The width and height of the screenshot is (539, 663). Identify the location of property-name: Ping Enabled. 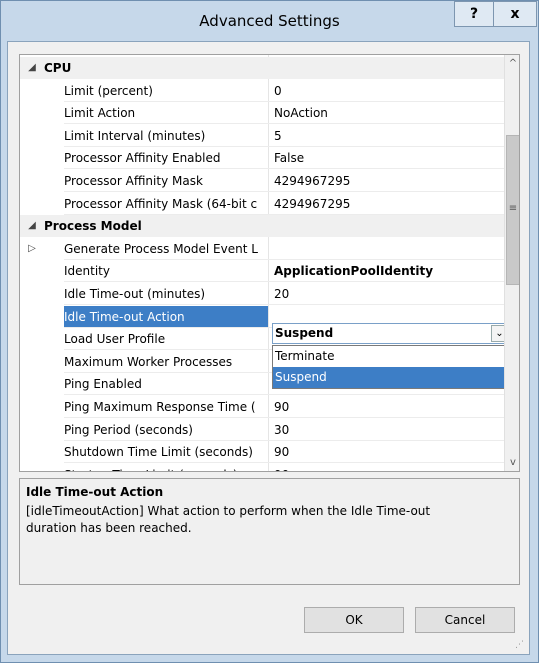
(103, 384).